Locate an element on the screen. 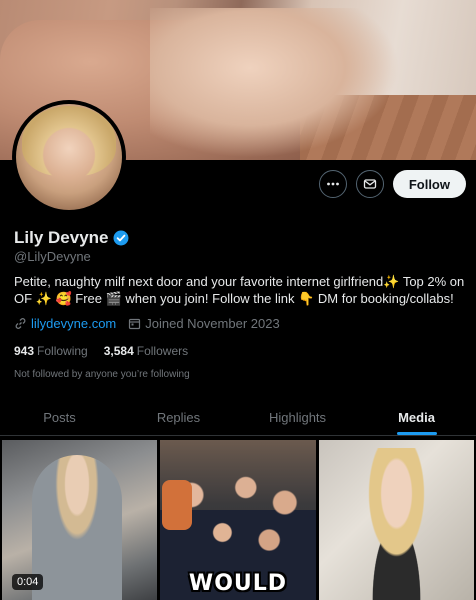 Image resolution: width=476 pixels, height=600 pixels. follow-button: Follow is located at coordinates (429, 184).